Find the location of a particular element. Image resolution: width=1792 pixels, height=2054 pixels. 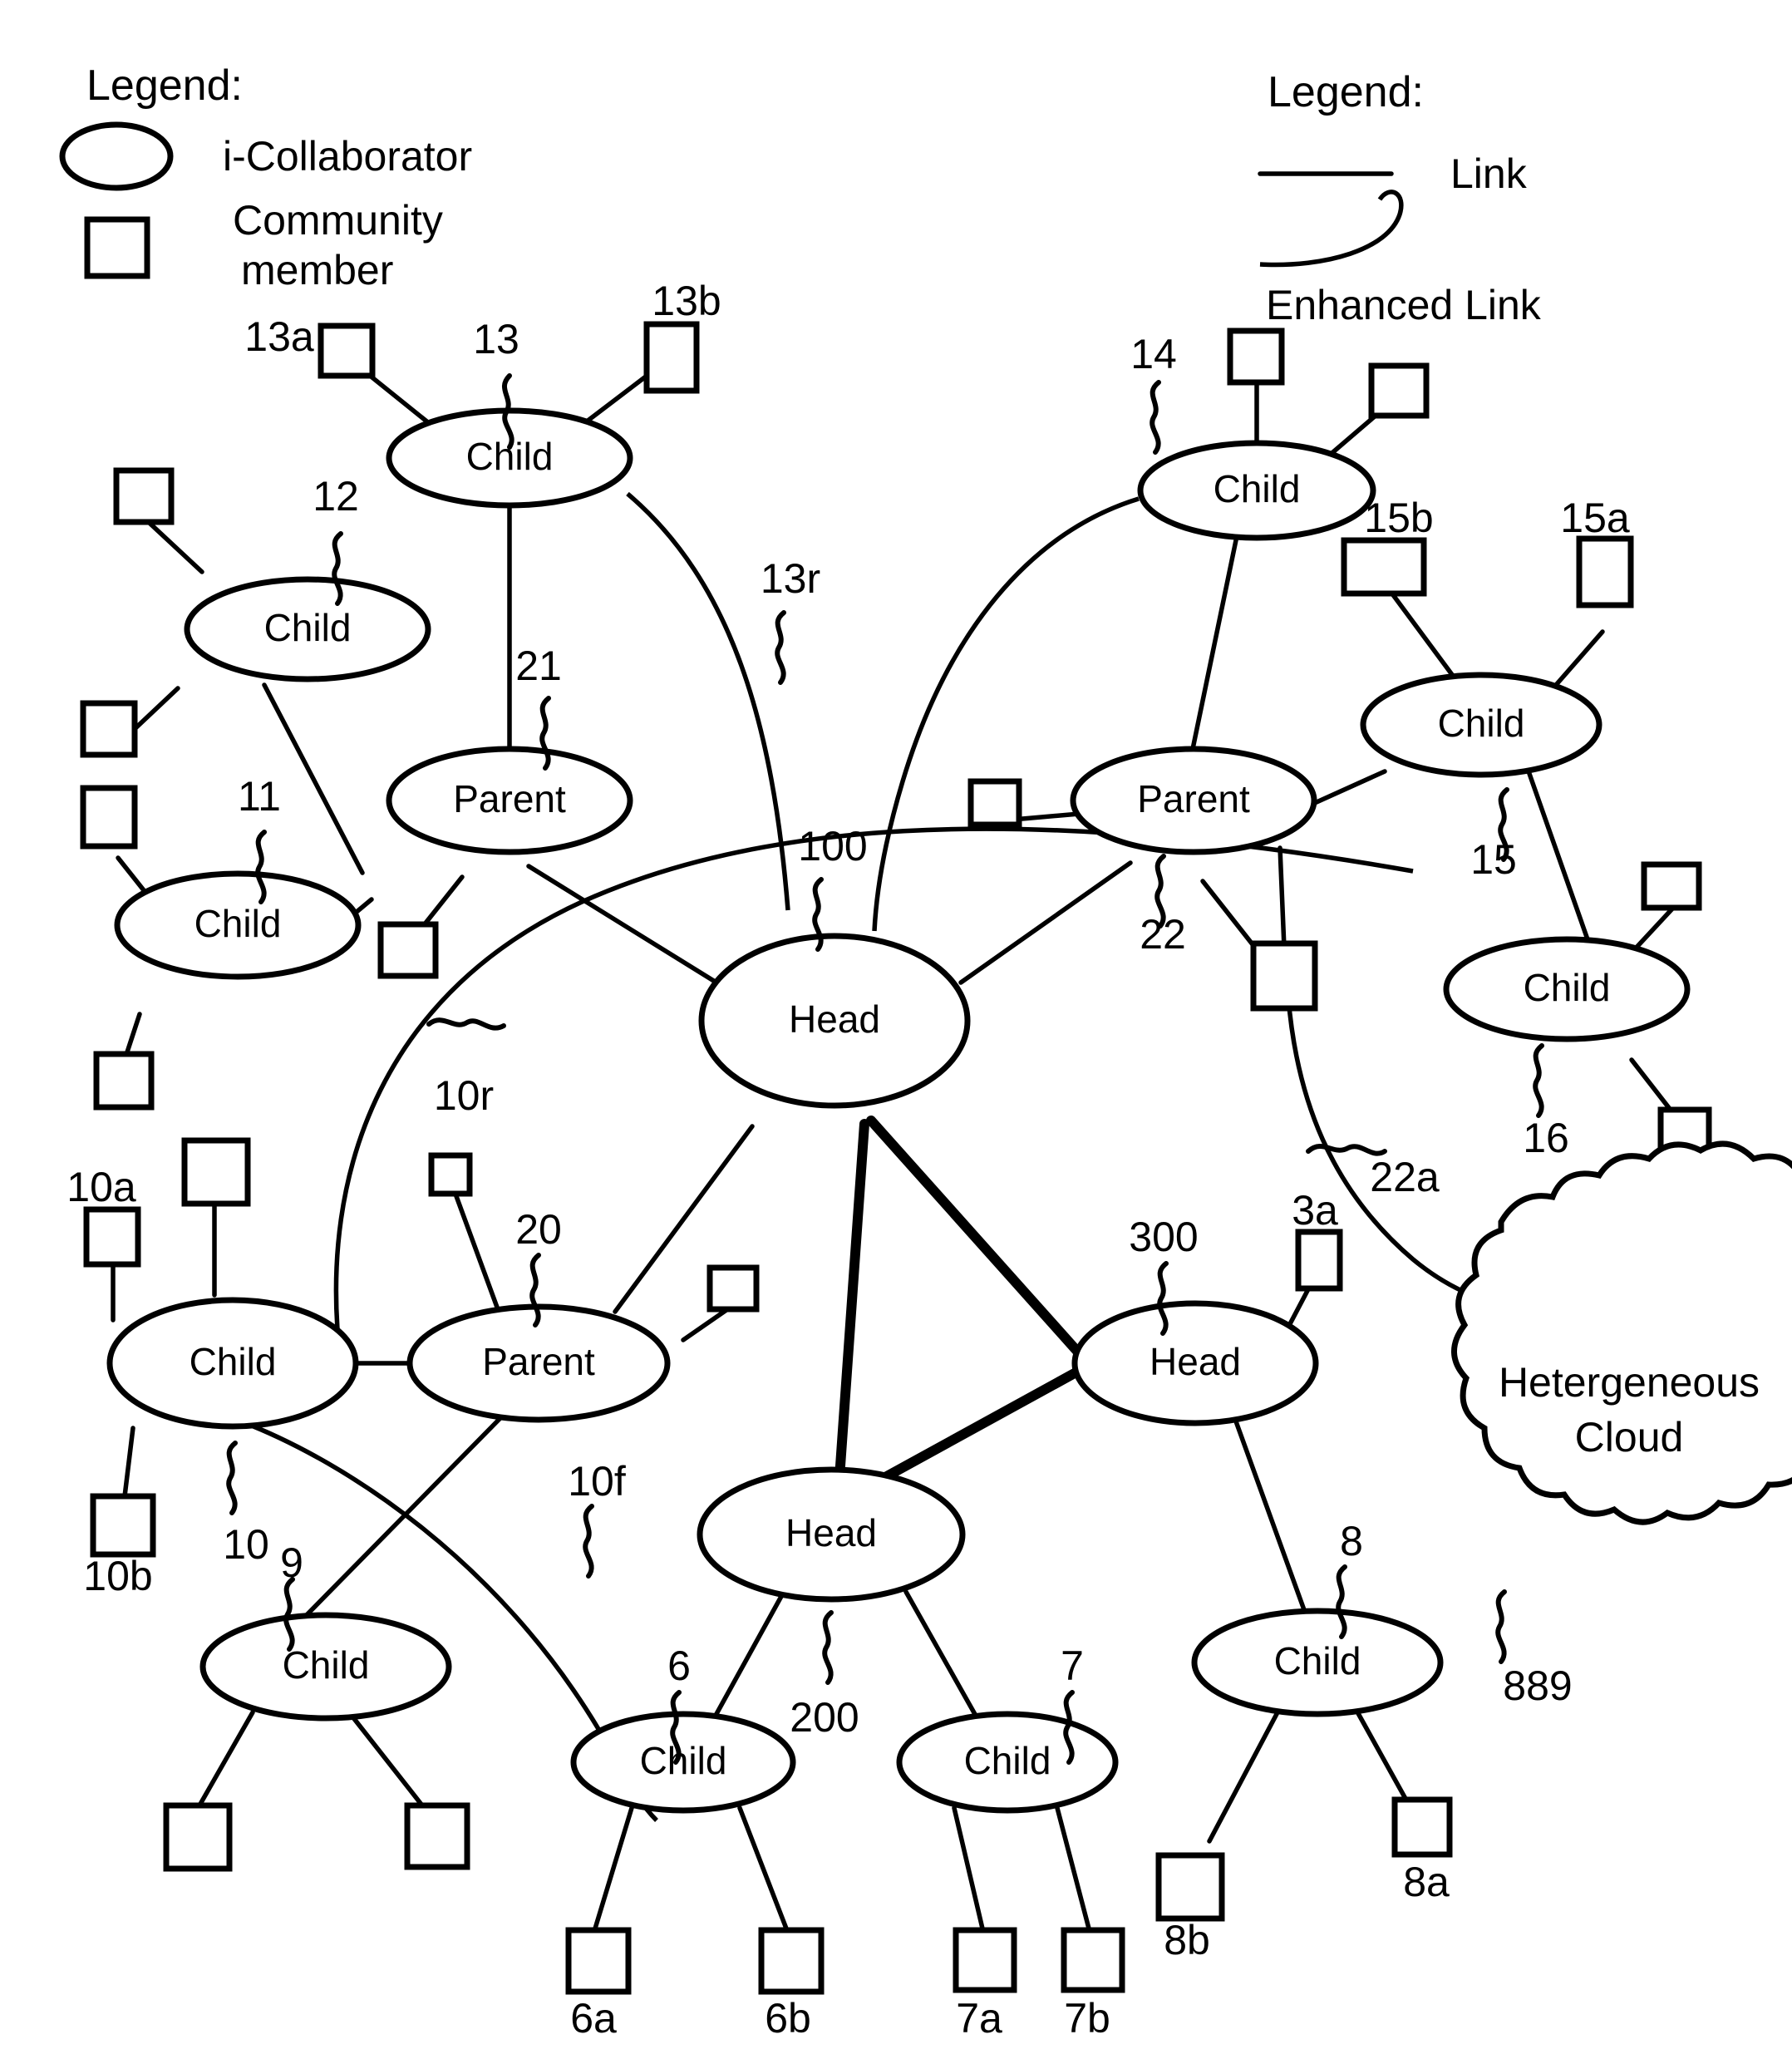

ref-12: 12 is located at coordinates (336, 497).